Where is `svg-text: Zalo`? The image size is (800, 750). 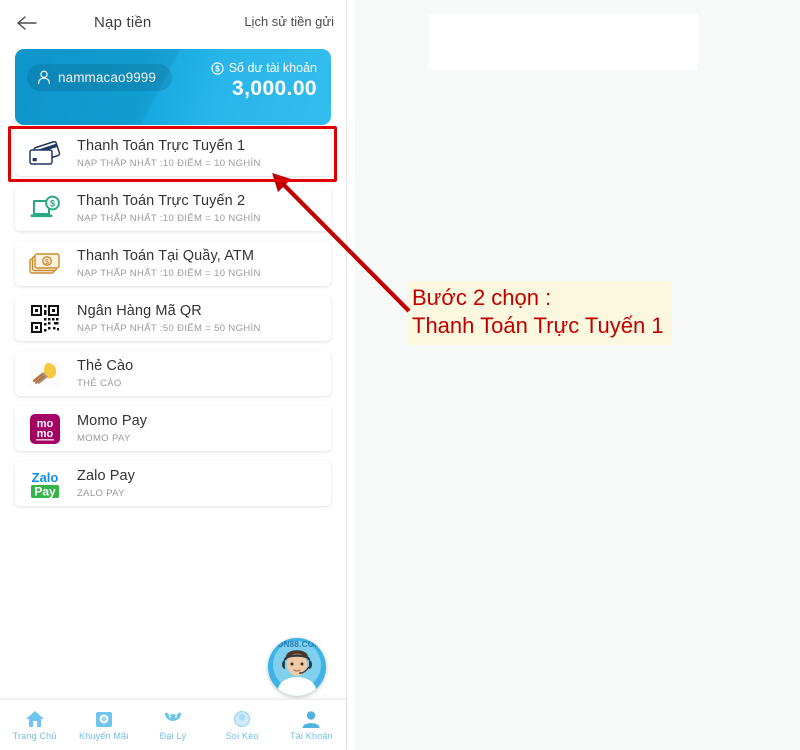 svg-text: Zalo is located at coordinates (45, 477).